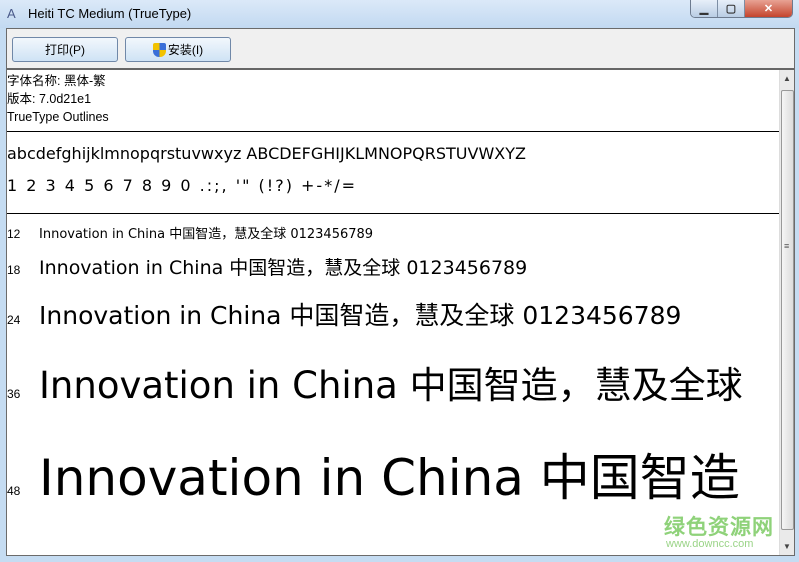 This screenshot has width=799, height=562. I want to click on font-version: 版本: 7.0d21e1, so click(49, 99).